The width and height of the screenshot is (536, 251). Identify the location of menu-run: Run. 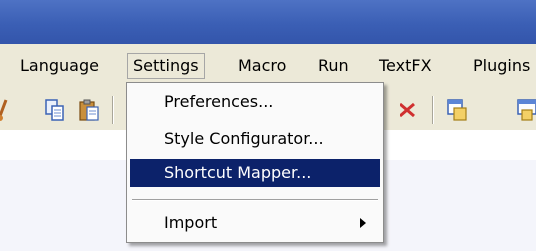
(333, 66).